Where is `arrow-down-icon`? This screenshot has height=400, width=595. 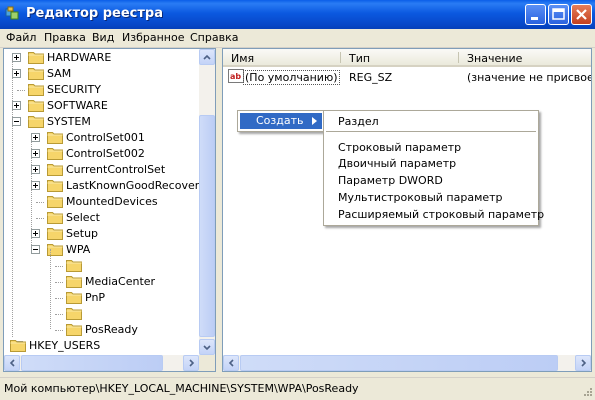
arrow-down-icon is located at coordinates (207, 348).